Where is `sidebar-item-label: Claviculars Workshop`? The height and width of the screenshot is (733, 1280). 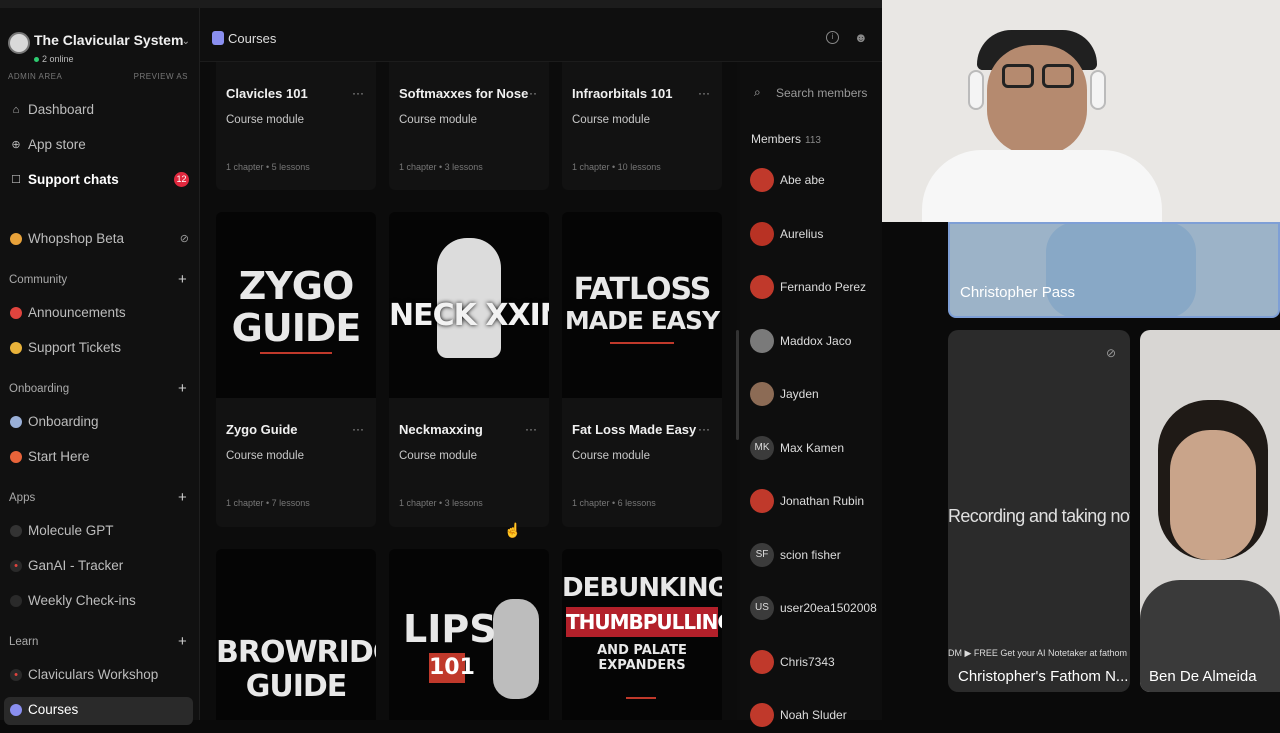
sidebar-item-label: Claviculars Workshop is located at coordinates (93, 674).